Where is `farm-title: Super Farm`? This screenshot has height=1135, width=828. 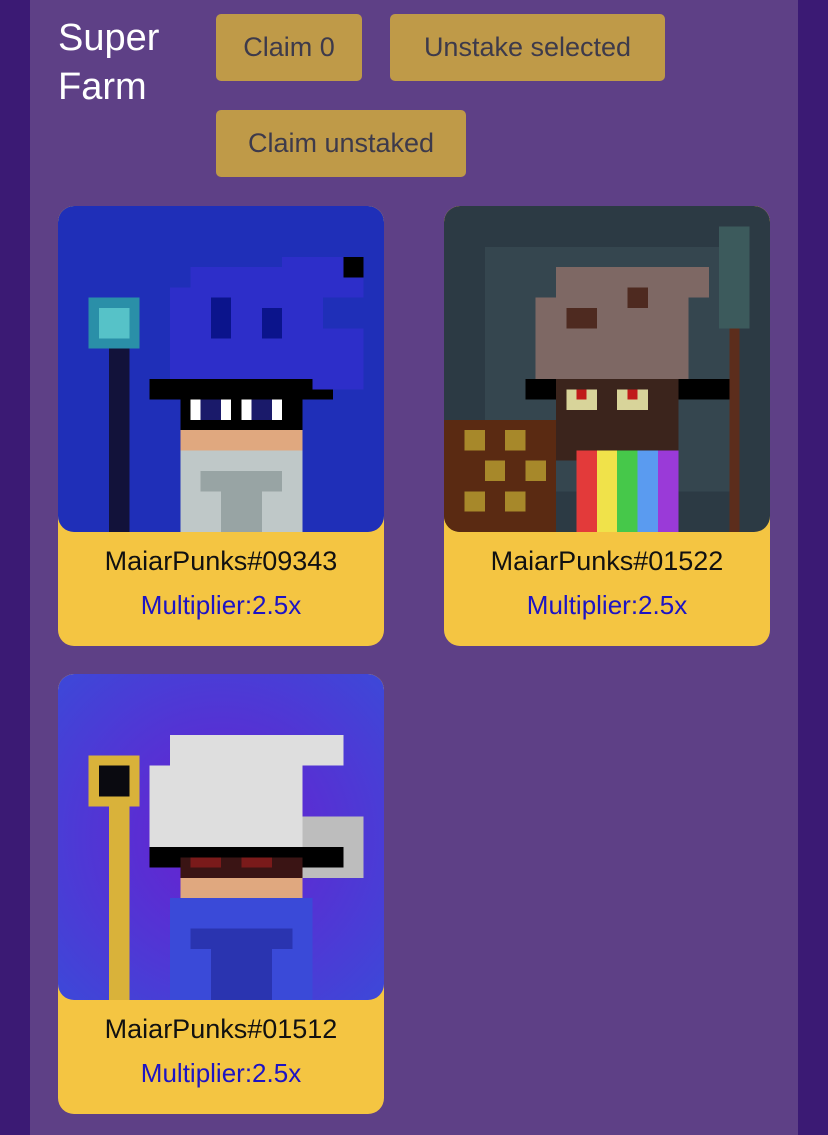 farm-title: Super Farm is located at coordinates (109, 62).